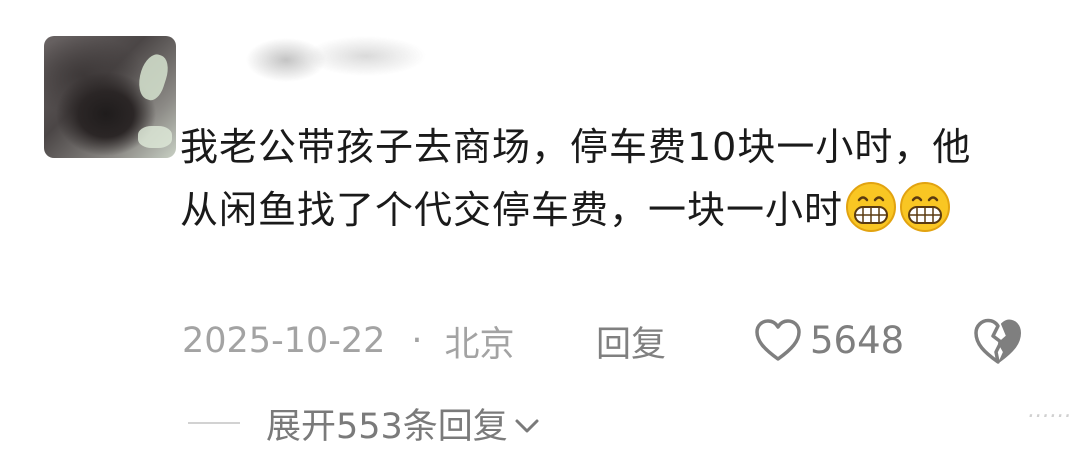  I want to click on comment-location: 北京, so click(479, 344).